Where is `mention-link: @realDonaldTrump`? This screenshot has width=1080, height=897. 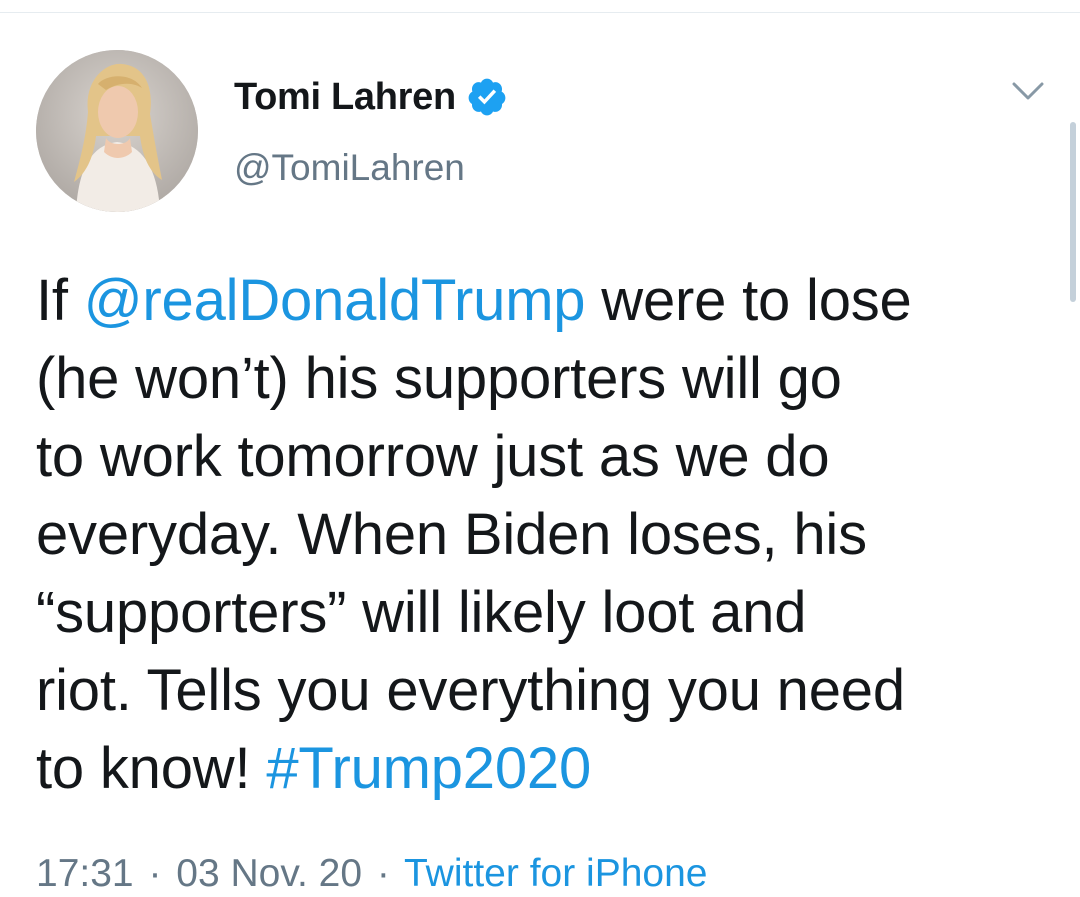 mention-link: @realDonaldTrump is located at coordinates (335, 300).